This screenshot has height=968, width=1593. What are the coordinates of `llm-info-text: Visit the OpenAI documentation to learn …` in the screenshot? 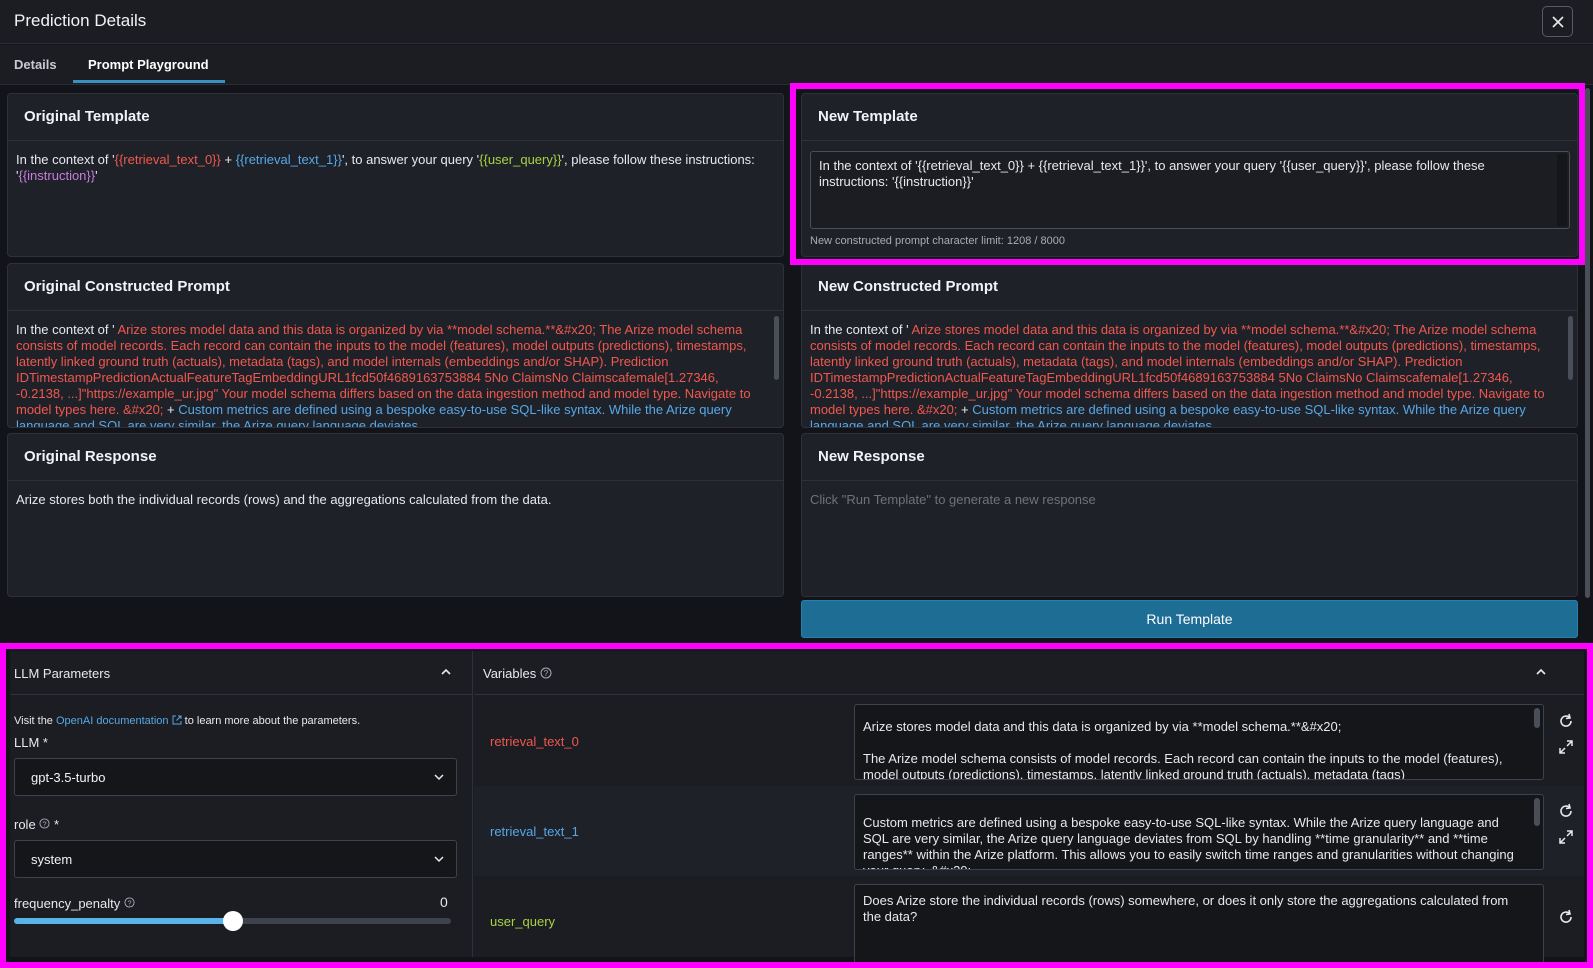 It's located at (187, 721).